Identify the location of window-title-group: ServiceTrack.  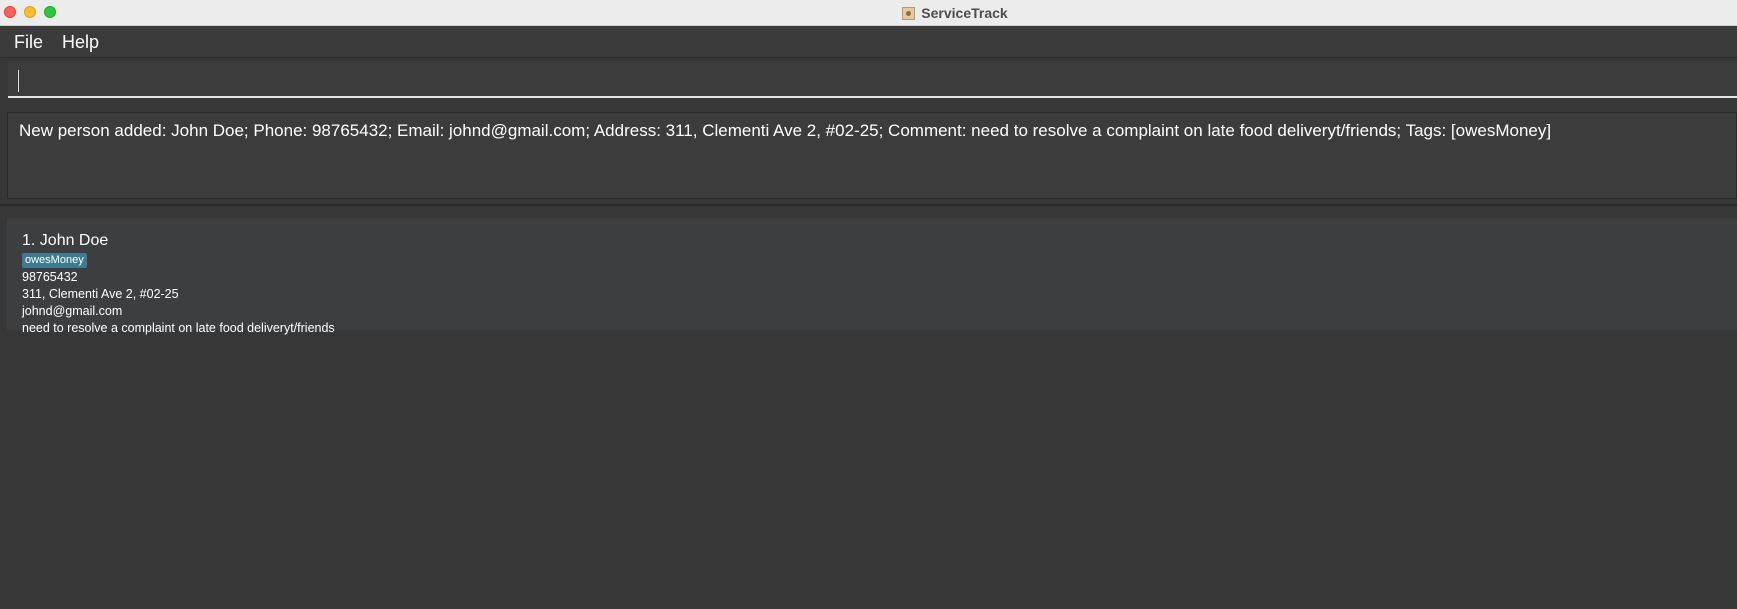
(868, 13).